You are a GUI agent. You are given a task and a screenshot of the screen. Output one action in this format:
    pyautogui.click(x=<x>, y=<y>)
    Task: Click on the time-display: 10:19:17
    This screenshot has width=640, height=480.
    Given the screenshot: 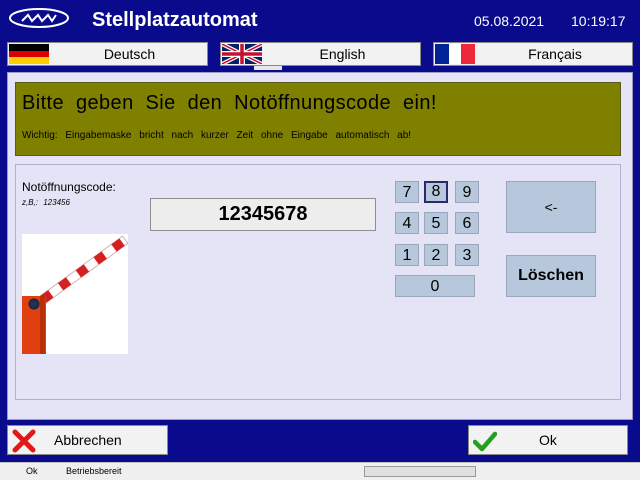 What is the action you would take?
    pyautogui.click(x=598, y=21)
    